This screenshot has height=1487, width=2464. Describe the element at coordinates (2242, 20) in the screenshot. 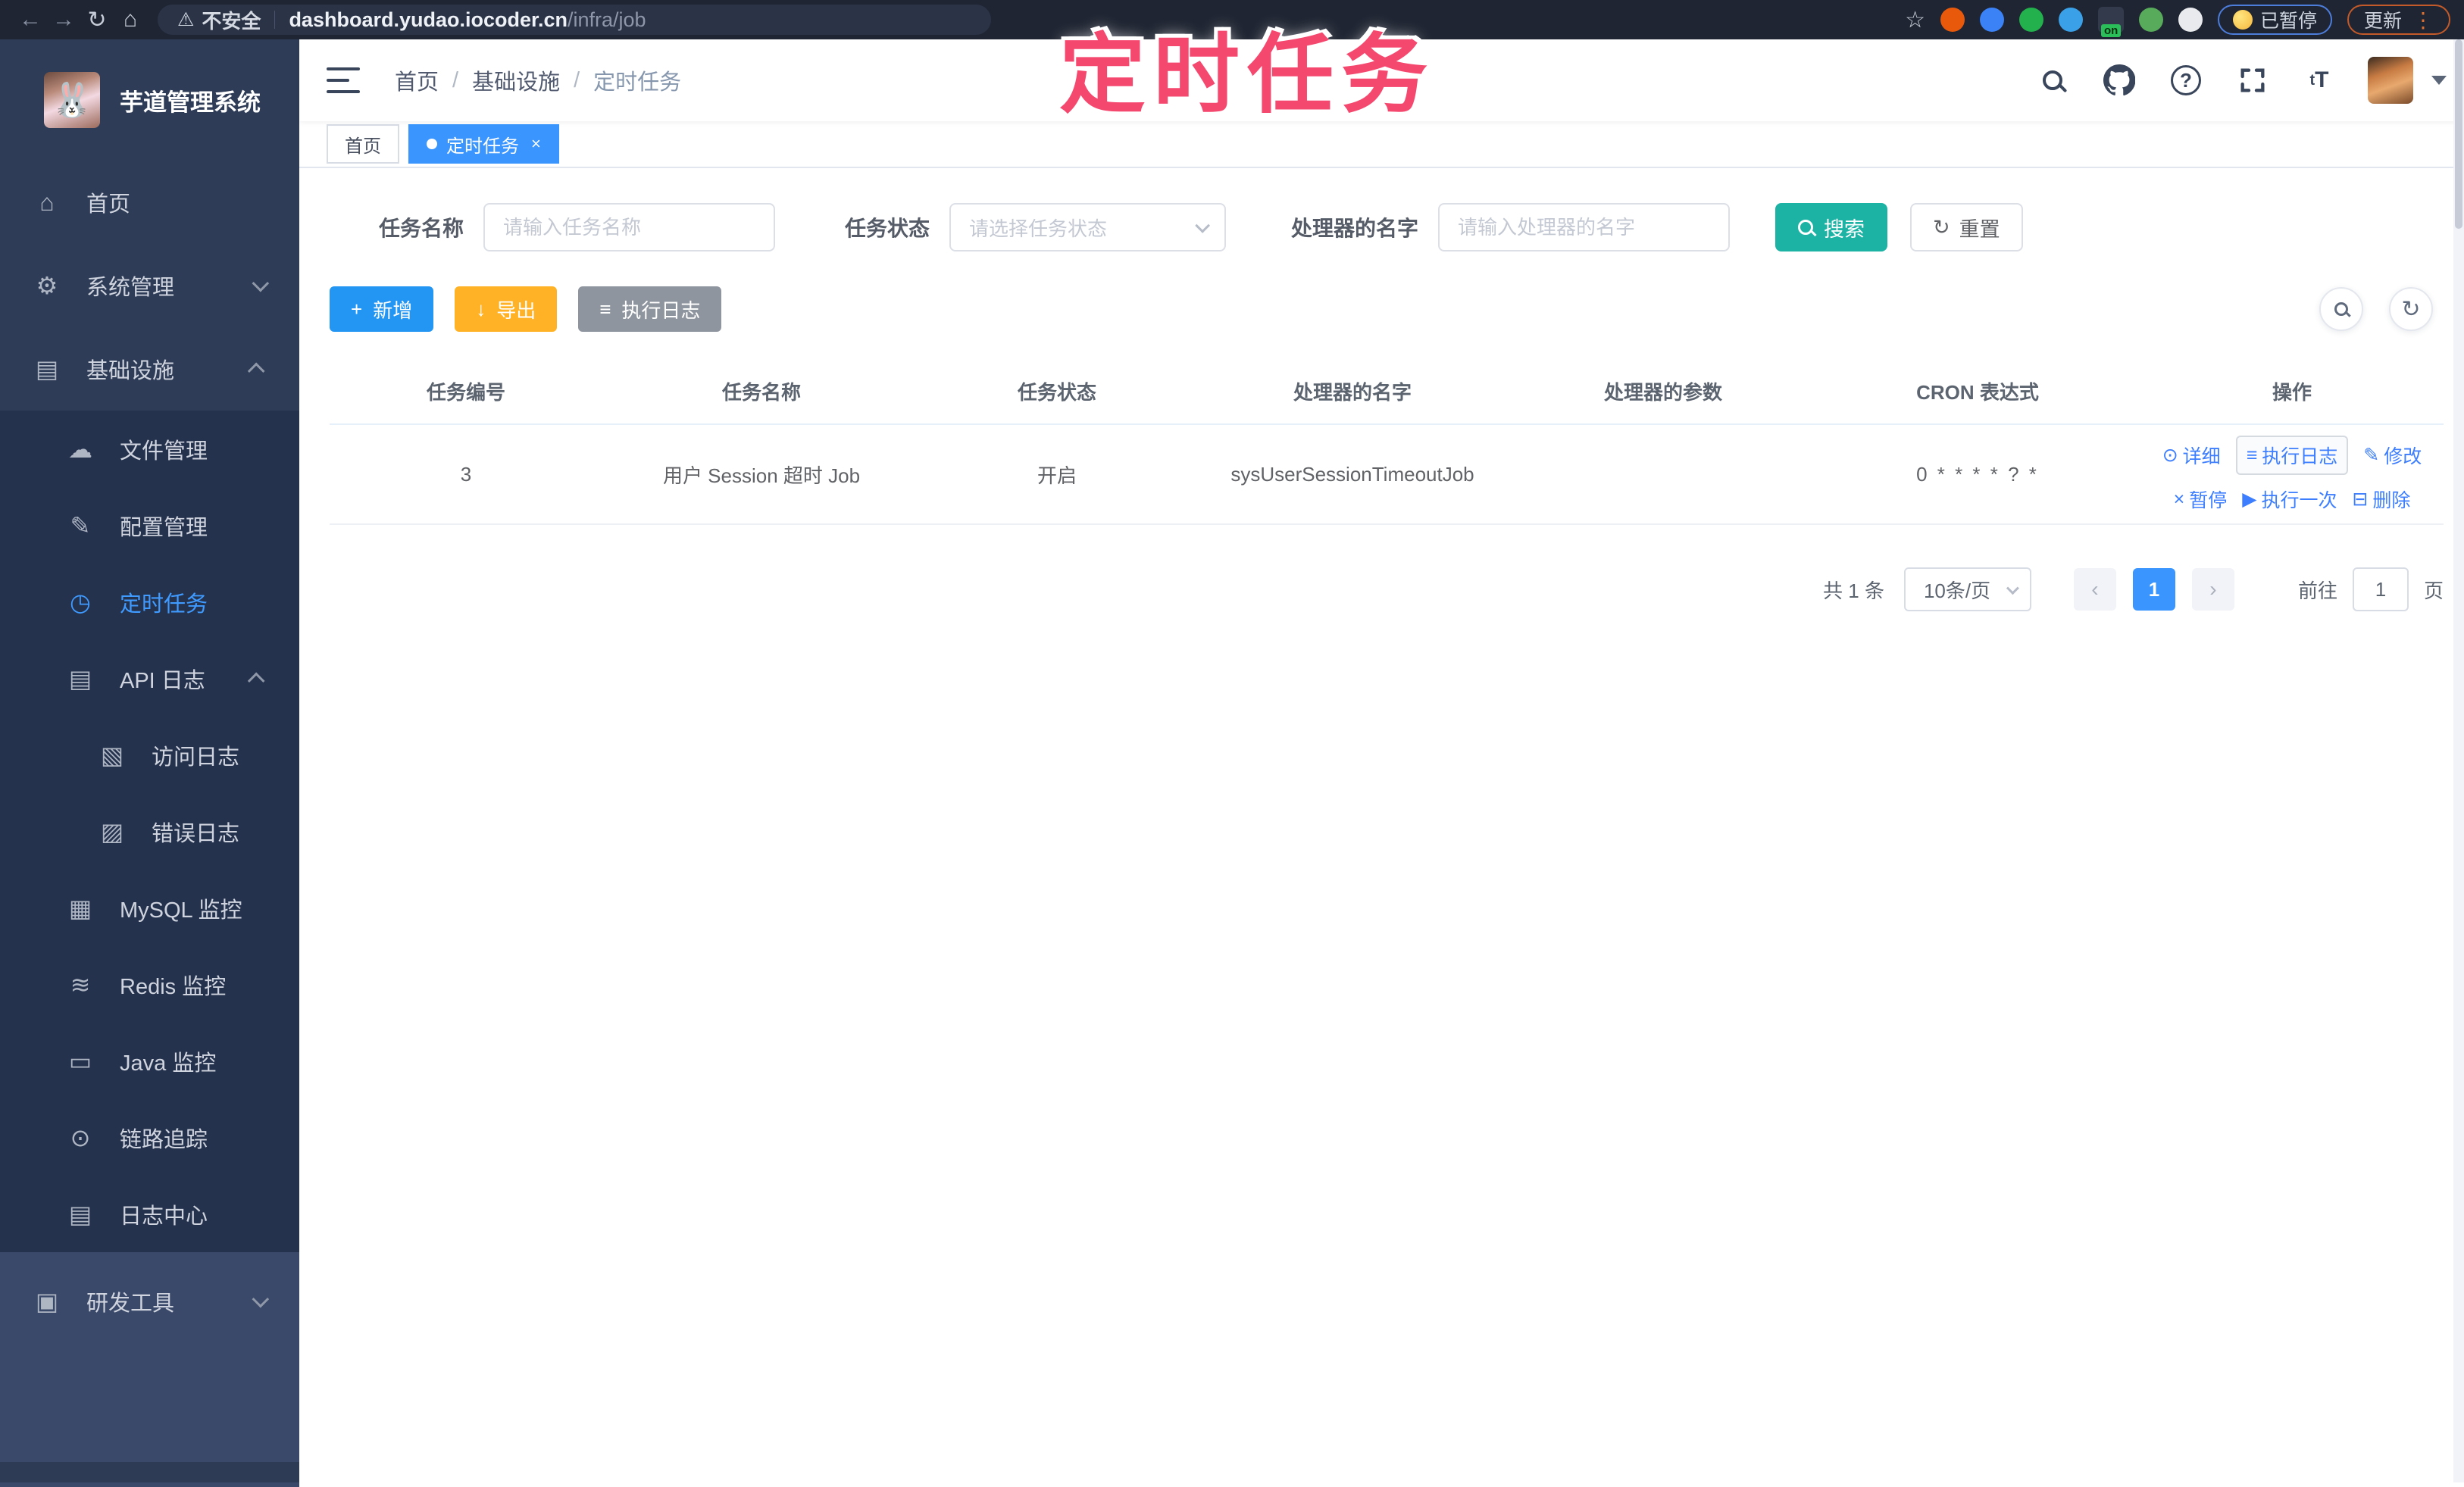

I see `emoji-icon` at that location.